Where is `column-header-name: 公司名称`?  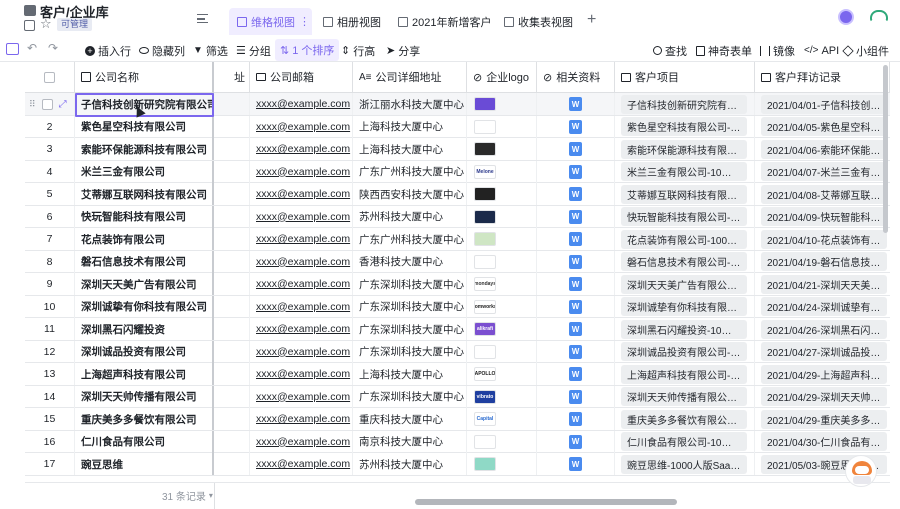 column-header-name: 公司名称 is located at coordinates (144, 77).